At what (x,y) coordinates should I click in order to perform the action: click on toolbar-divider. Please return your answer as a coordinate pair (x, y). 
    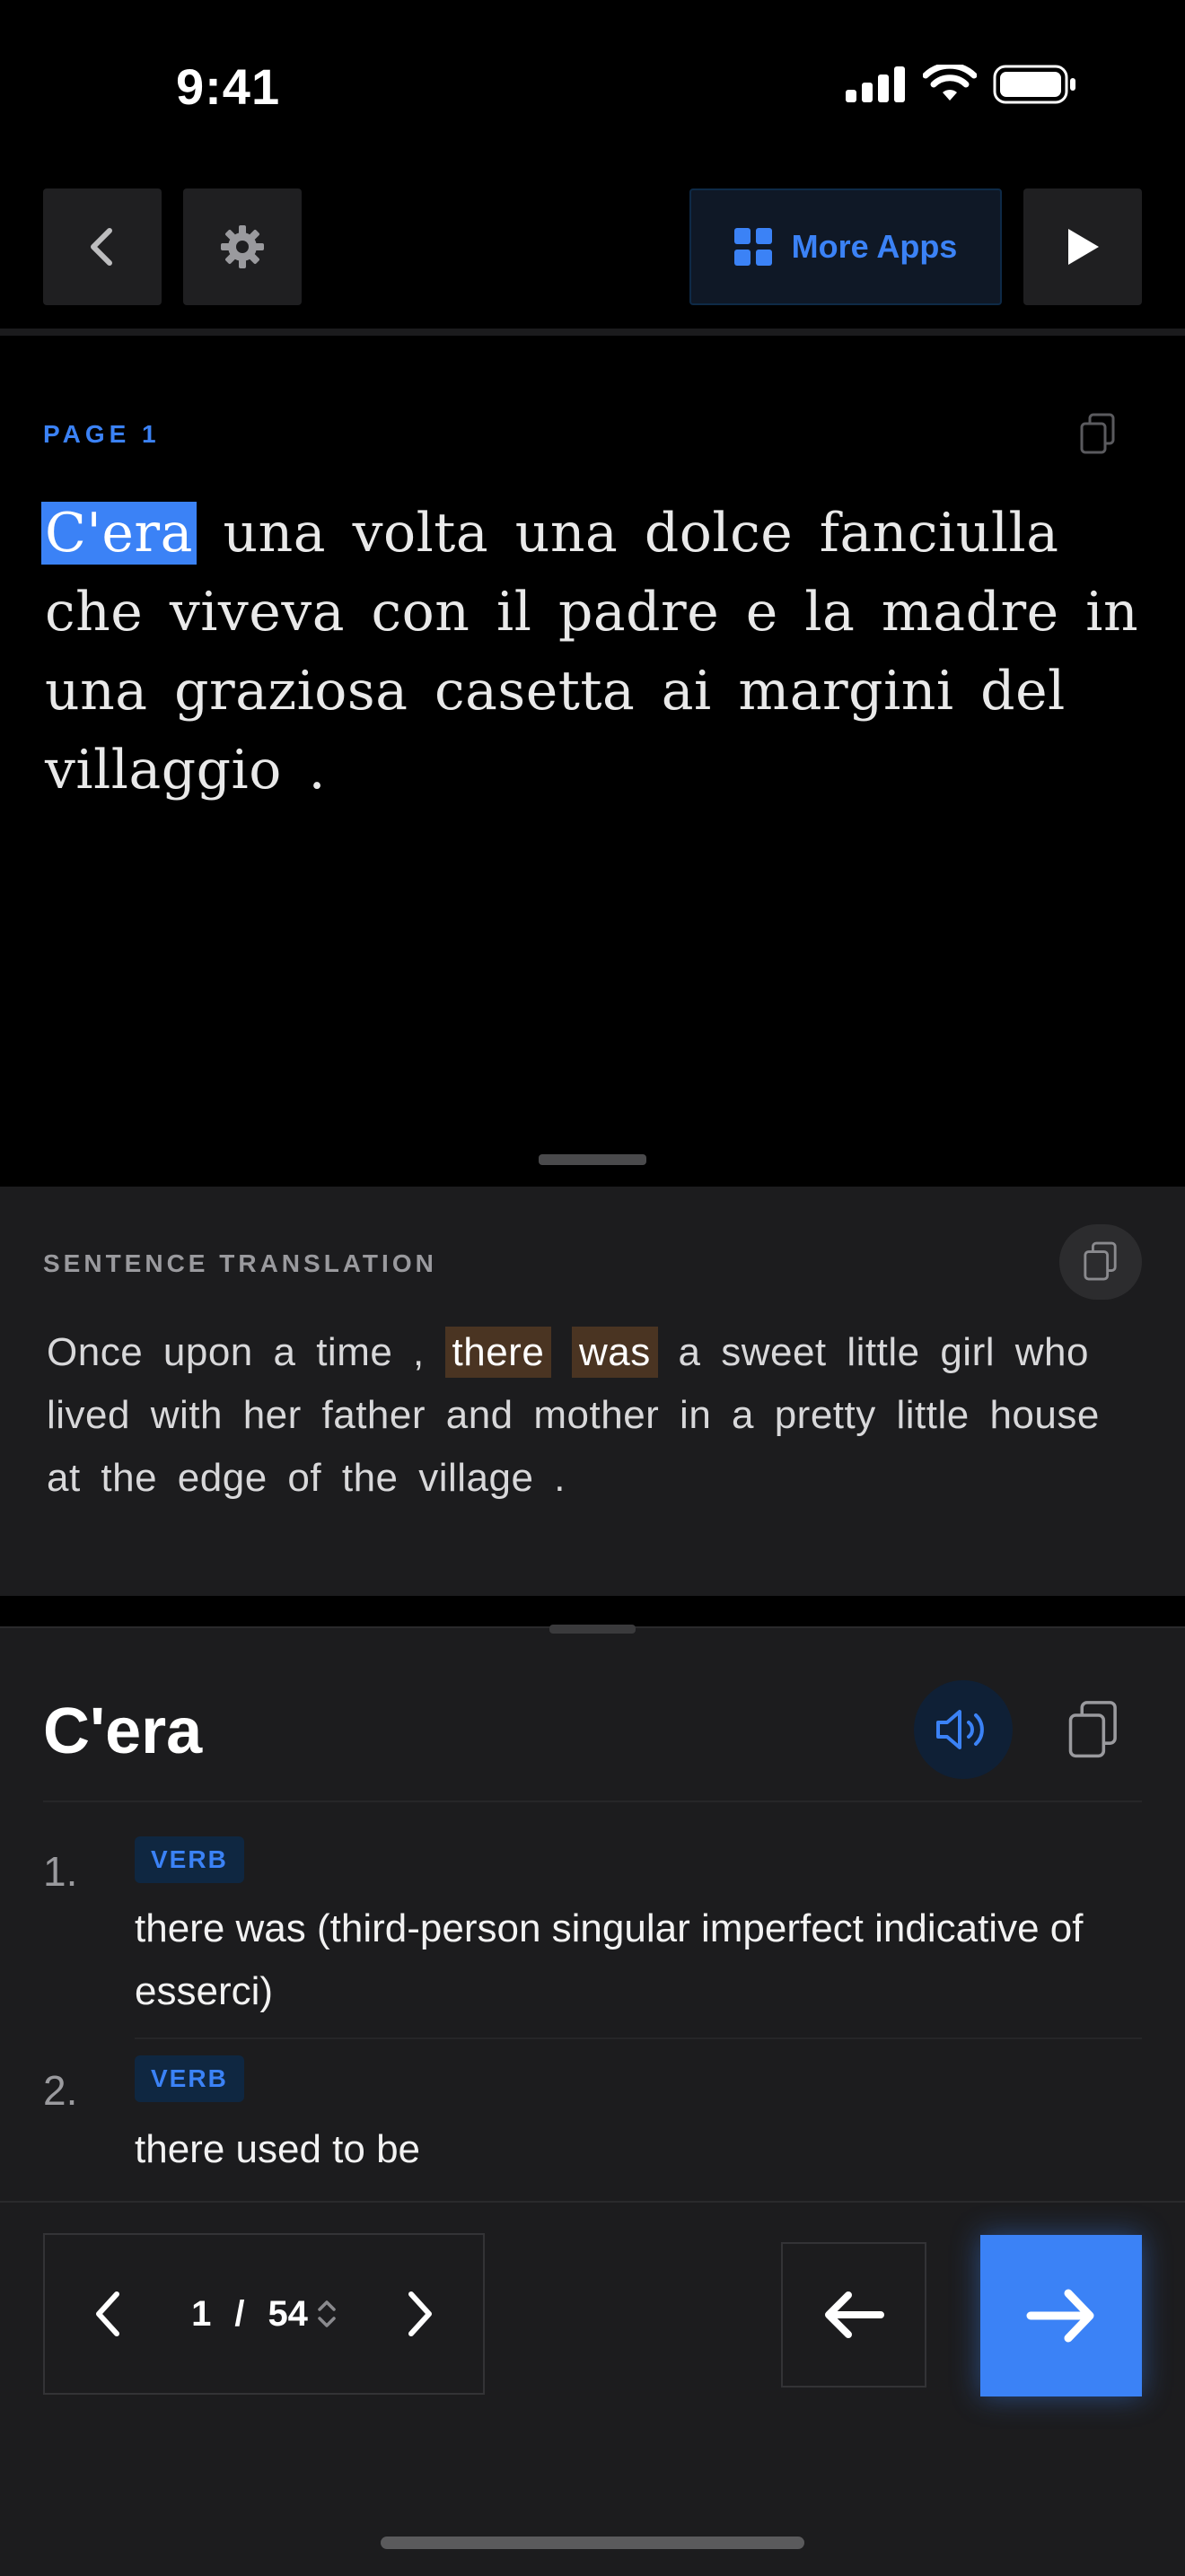
    Looking at the image, I should click on (592, 332).